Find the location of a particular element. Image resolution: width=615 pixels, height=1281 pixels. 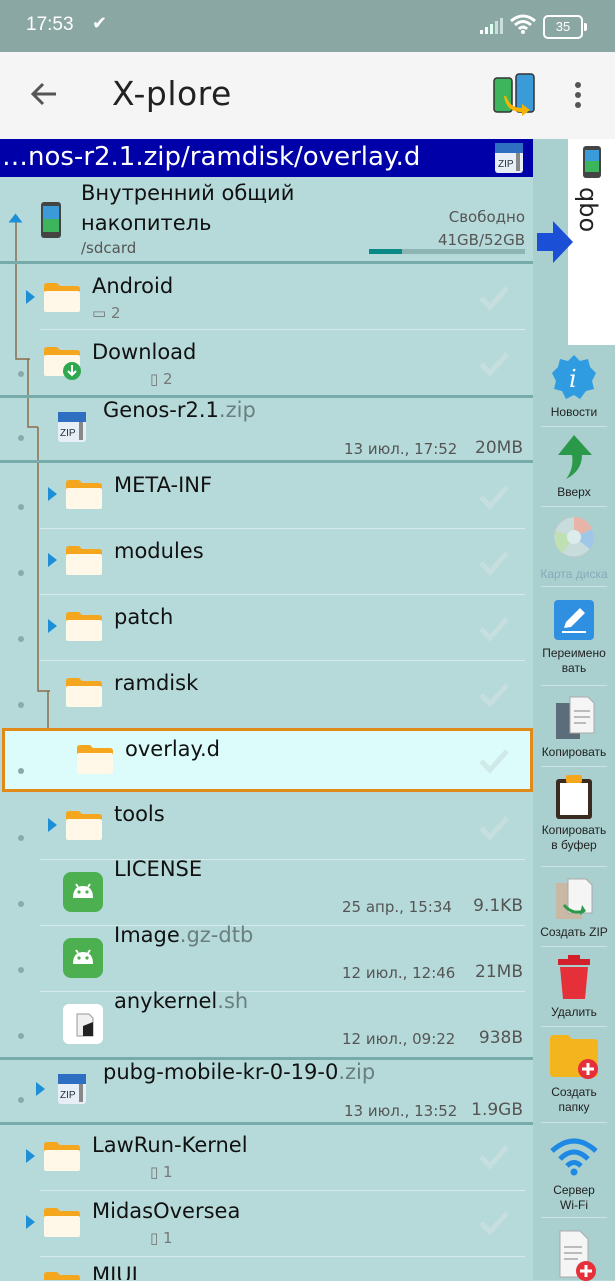

tool-label: Копировать в буфер is located at coordinates (574, 837).